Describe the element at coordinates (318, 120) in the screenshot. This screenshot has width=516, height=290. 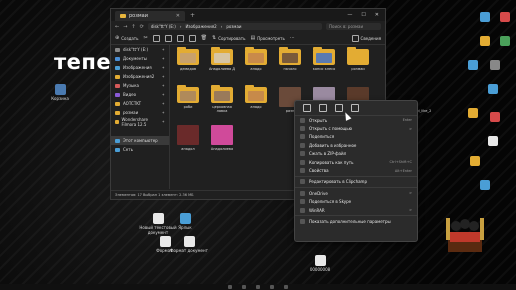
I see `menu-item-label: Открыть` at that location.